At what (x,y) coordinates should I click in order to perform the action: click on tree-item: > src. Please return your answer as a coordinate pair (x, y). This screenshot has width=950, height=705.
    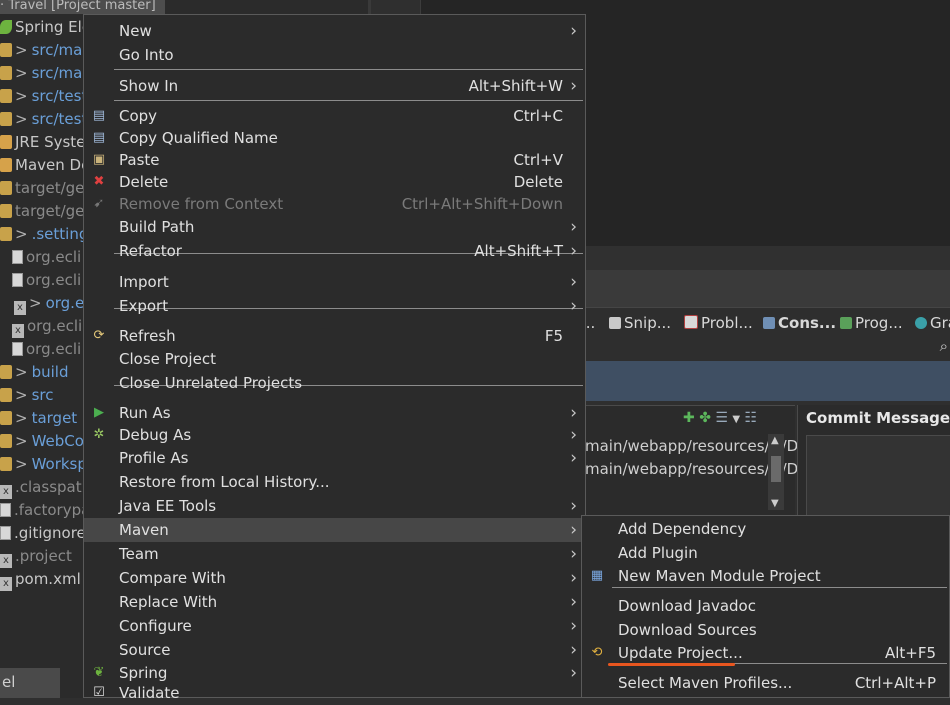
    Looking at the image, I should click on (26, 395).